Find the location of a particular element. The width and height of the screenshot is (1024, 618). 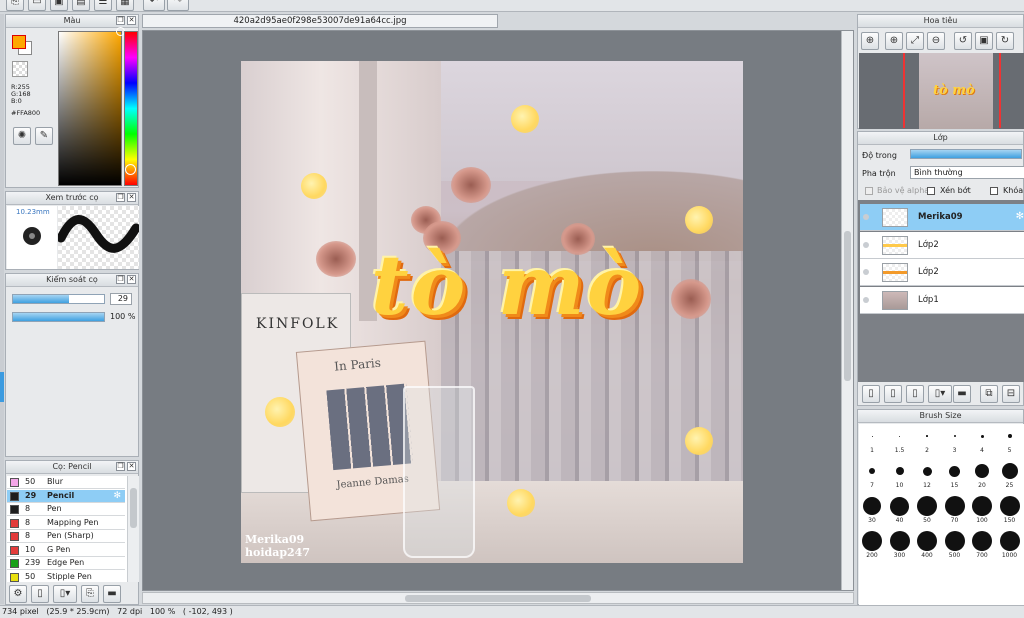

new-layer-icon: ▯ is located at coordinates (871, 394).